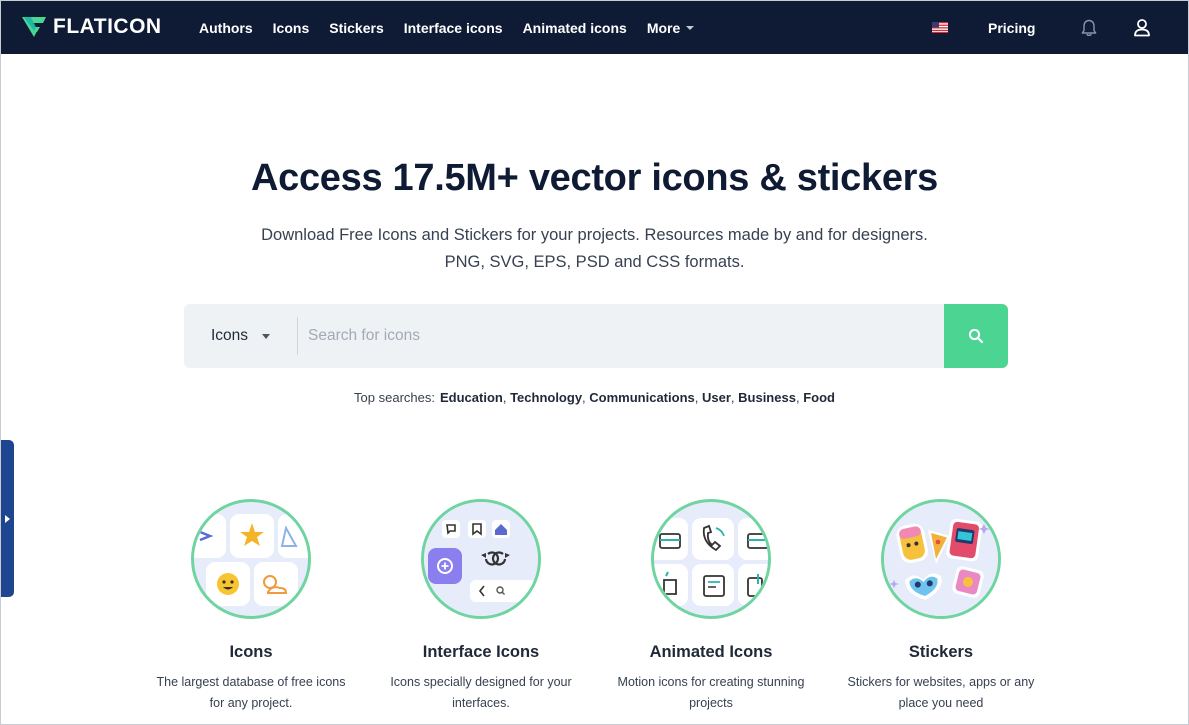  I want to click on interface-icons-illustration-art, so click(481, 559).